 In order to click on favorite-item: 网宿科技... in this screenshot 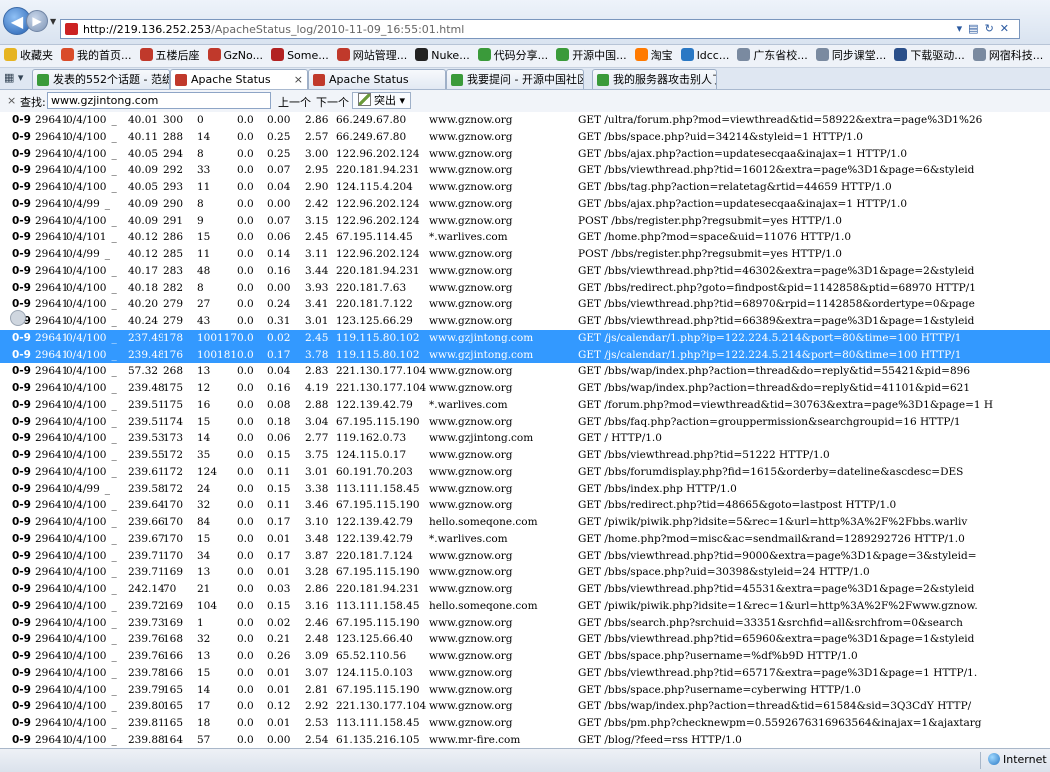, I will do `click(1008, 56)`.